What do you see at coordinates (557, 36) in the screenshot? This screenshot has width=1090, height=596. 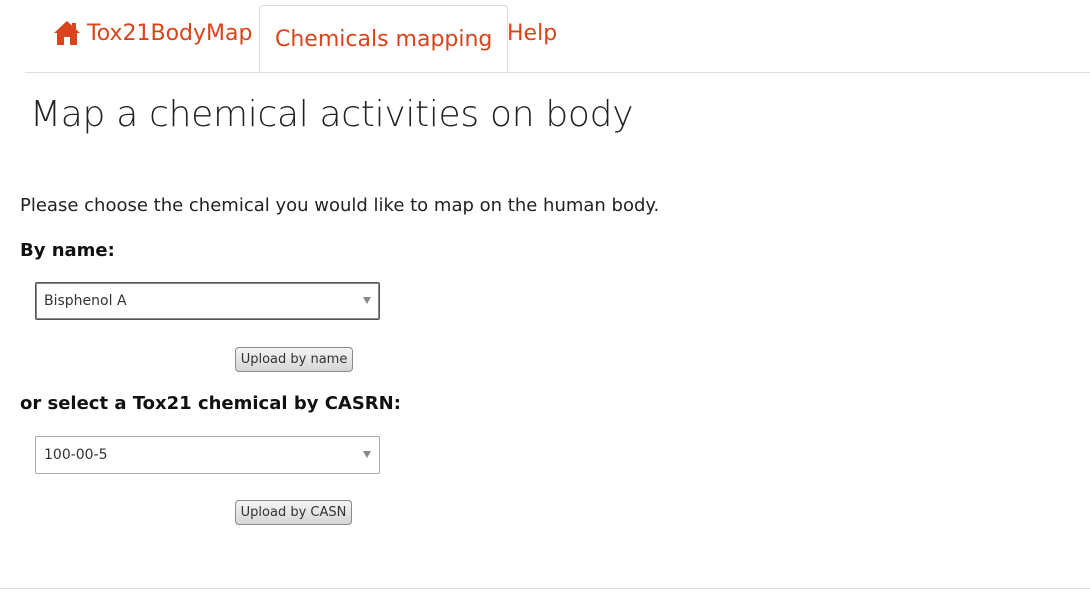 I see `navbar: Tox21BodyMap Chemicals mapping Help` at bounding box center [557, 36].